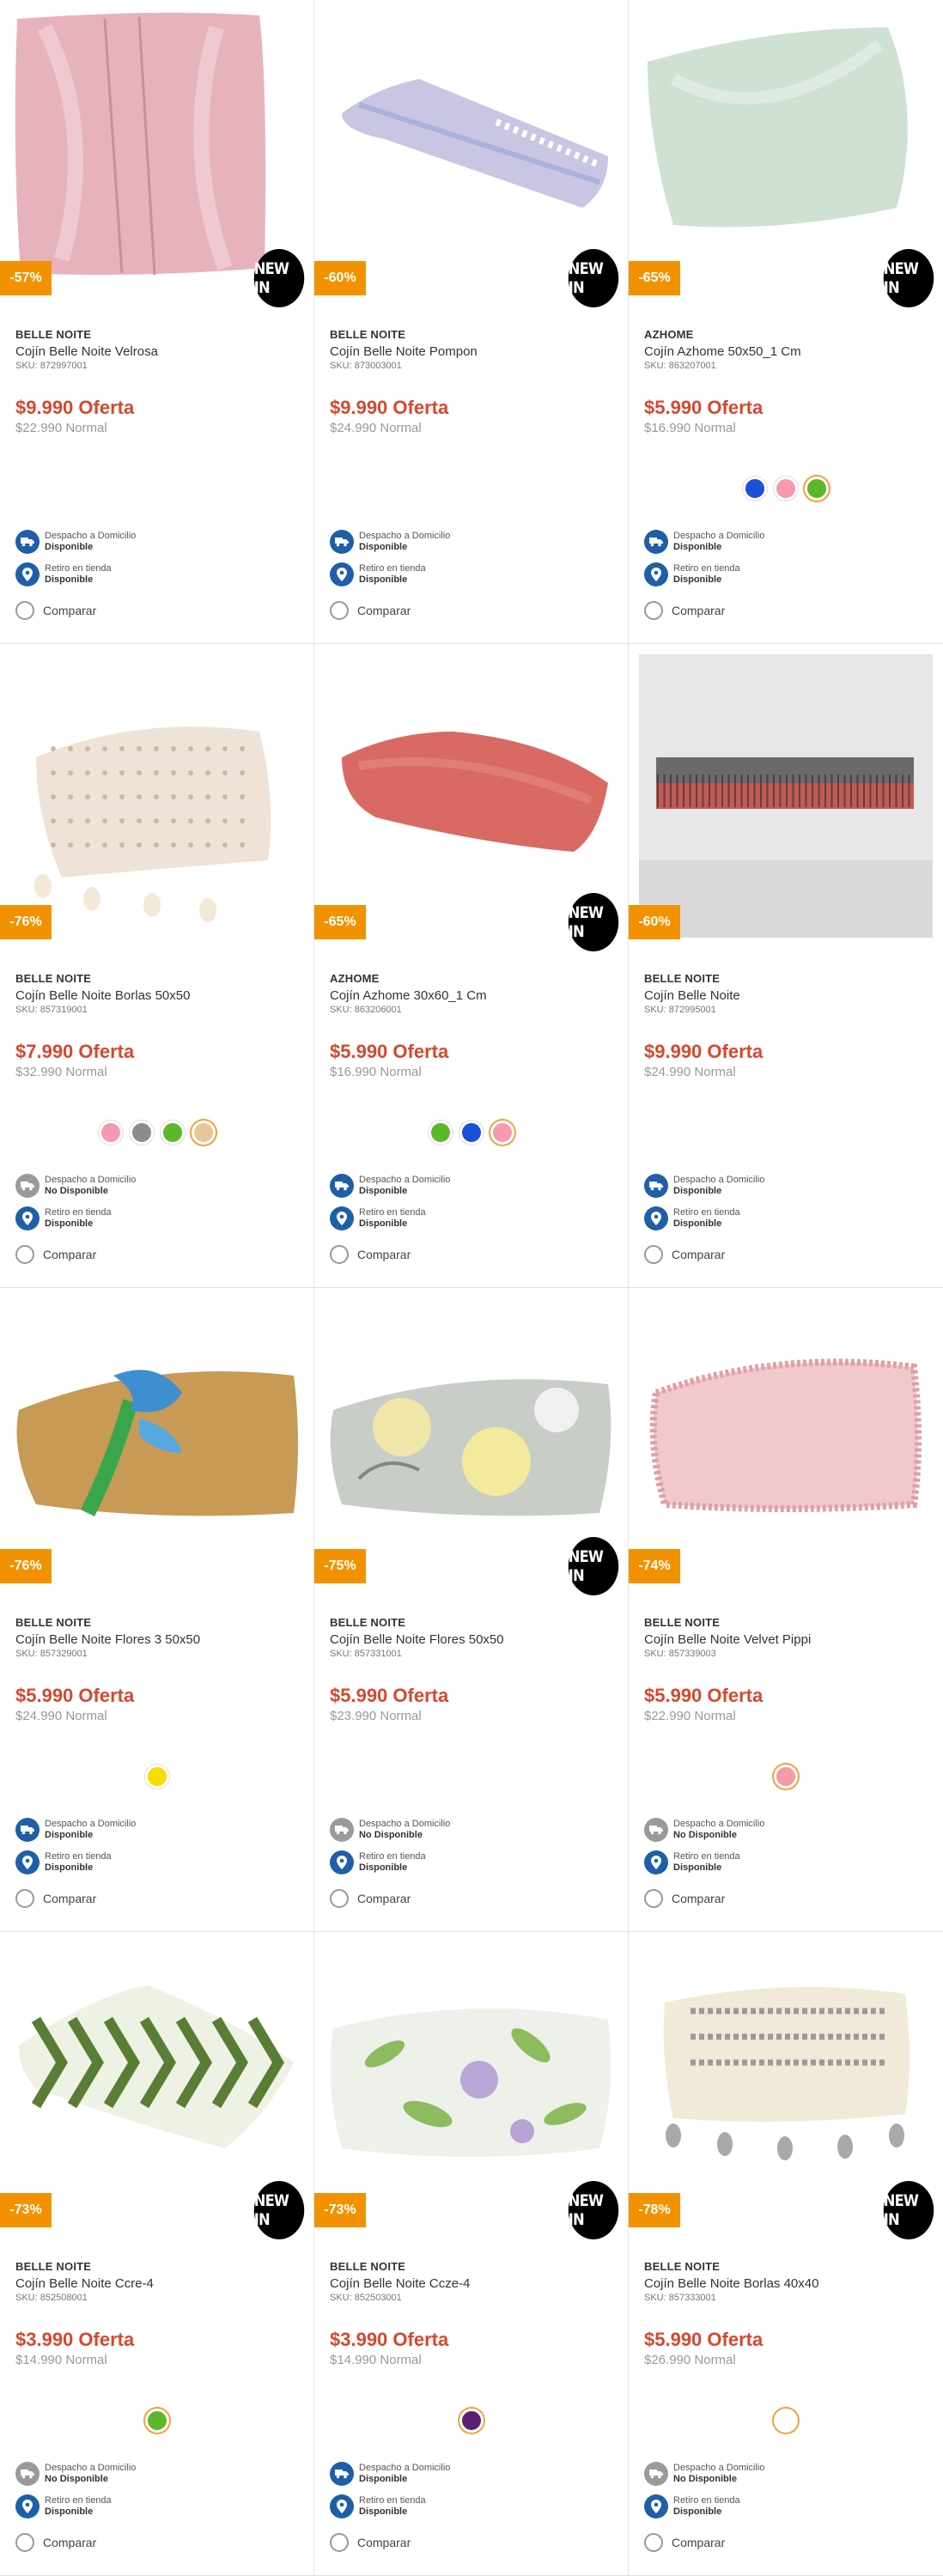  I want to click on product-title: Cojín Belle Noite, so click(787, 995).